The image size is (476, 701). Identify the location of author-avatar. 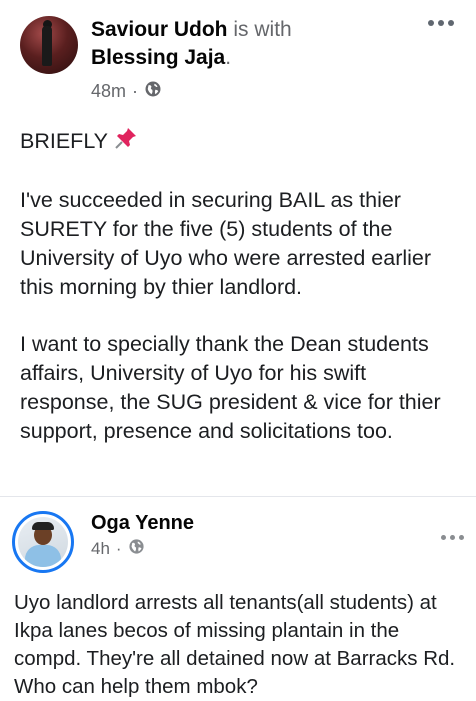
(49, 45).